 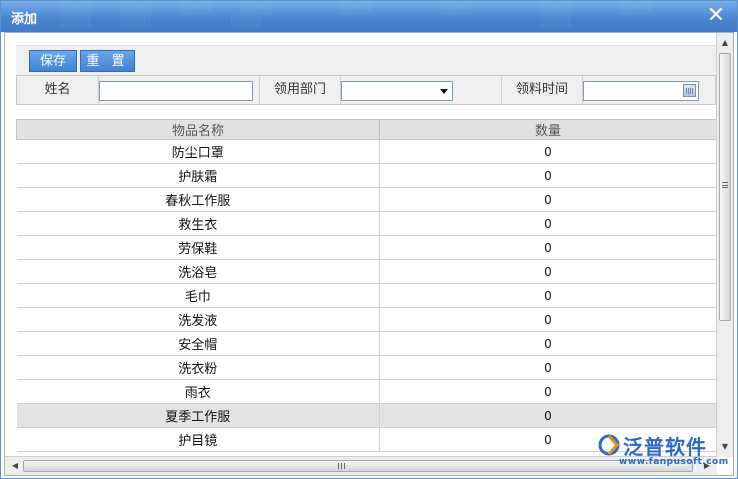 I want to click on vertical-scroll-thumb, so click(x=725, y=187).